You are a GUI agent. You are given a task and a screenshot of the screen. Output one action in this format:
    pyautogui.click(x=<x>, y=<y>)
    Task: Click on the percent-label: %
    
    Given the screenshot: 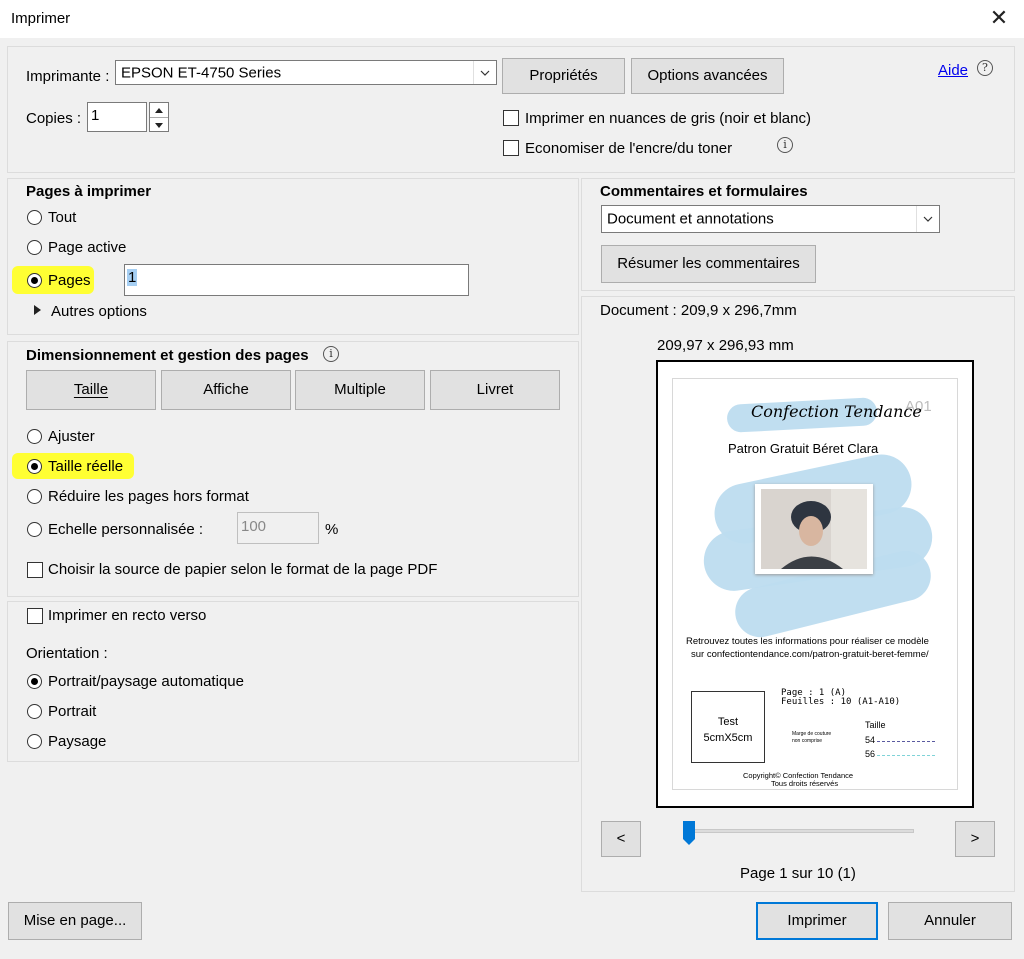 What is the action you would take?
    pyautogui.click(x=332, y=529)
    